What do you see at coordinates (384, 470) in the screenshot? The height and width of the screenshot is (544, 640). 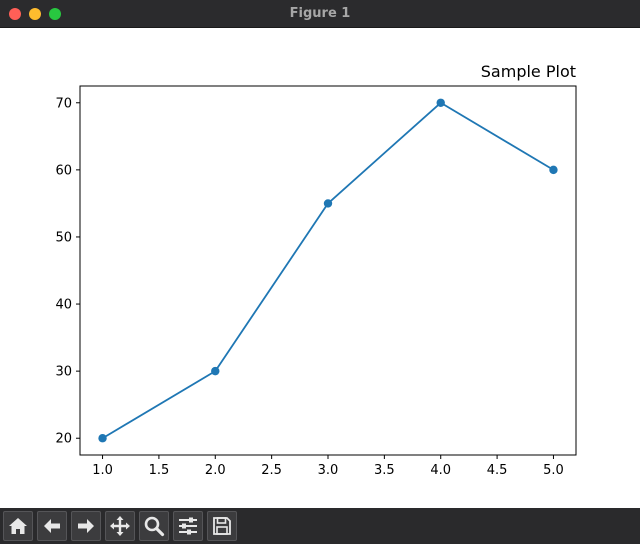 I see `x-tick-label: 3.5` at bounding box center [384, 470].